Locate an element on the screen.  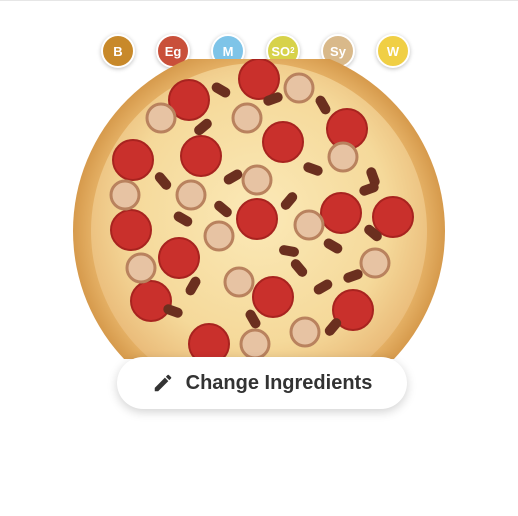
change-ingredients-label: Change Ingredients is located at coordinates (279, 382).